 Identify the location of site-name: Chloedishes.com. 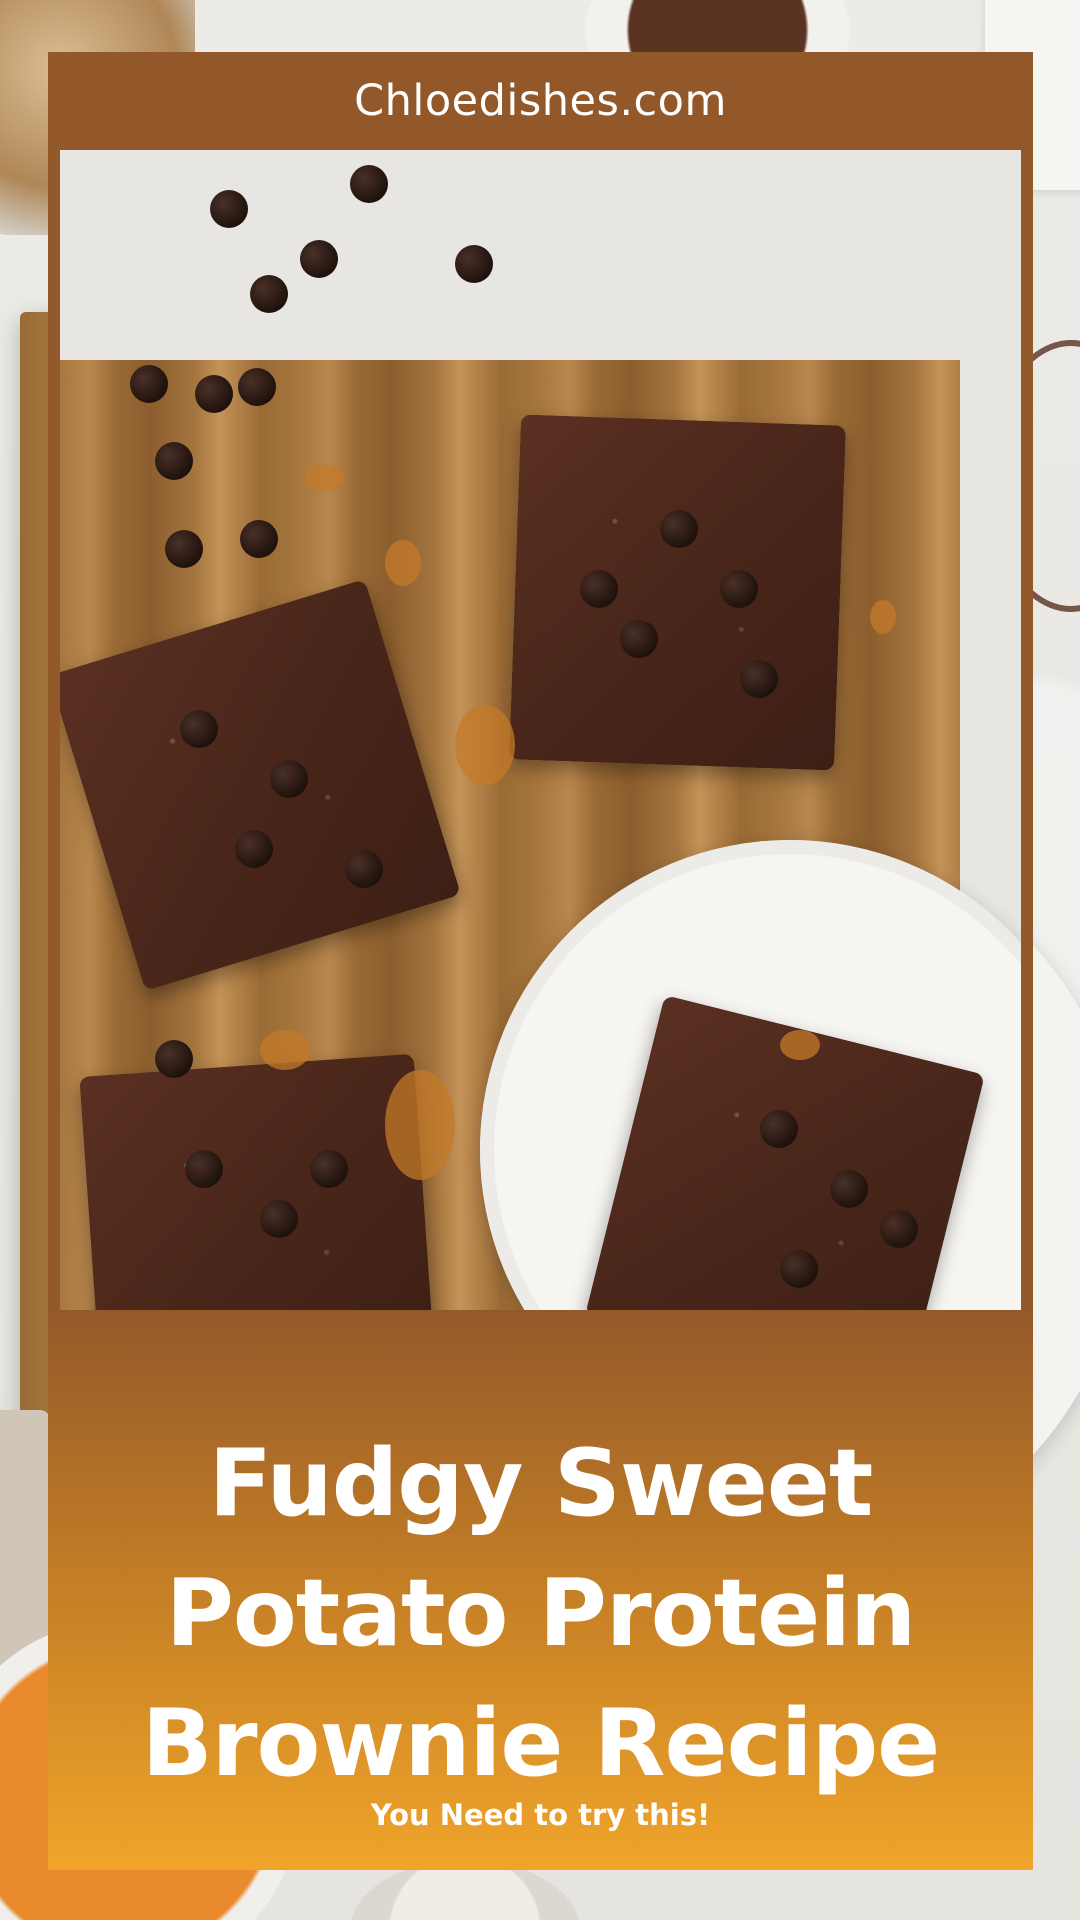
(540, 101).